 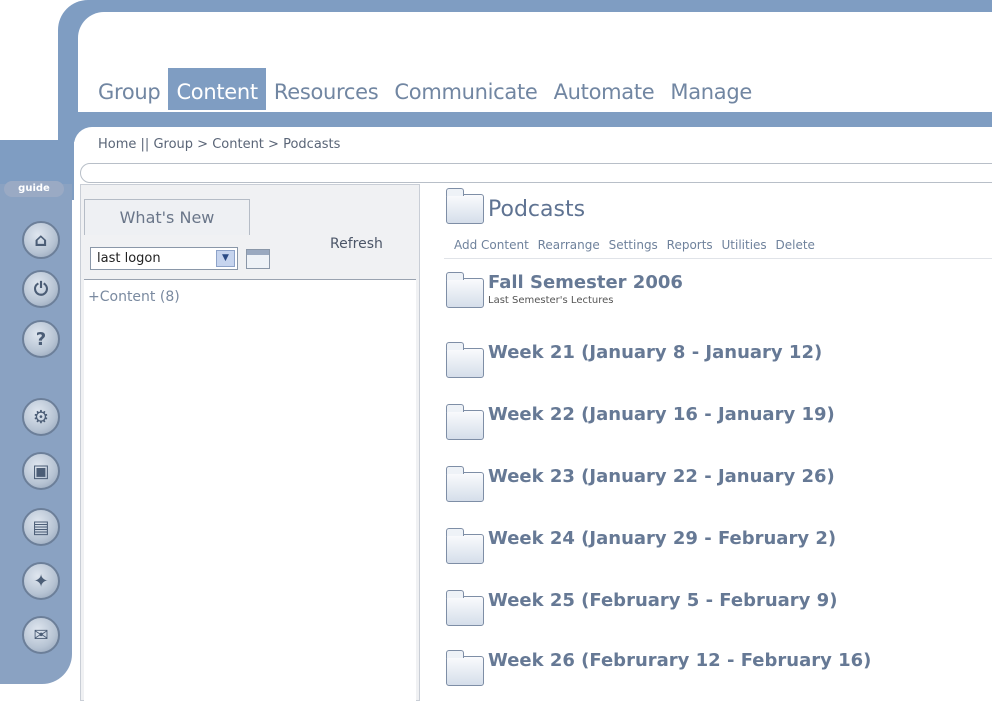 What do you see at coordinates (311, 144) in the screenshot?
I see `breadcrumb-current: Podcasts` at bounding box center [311, 144].